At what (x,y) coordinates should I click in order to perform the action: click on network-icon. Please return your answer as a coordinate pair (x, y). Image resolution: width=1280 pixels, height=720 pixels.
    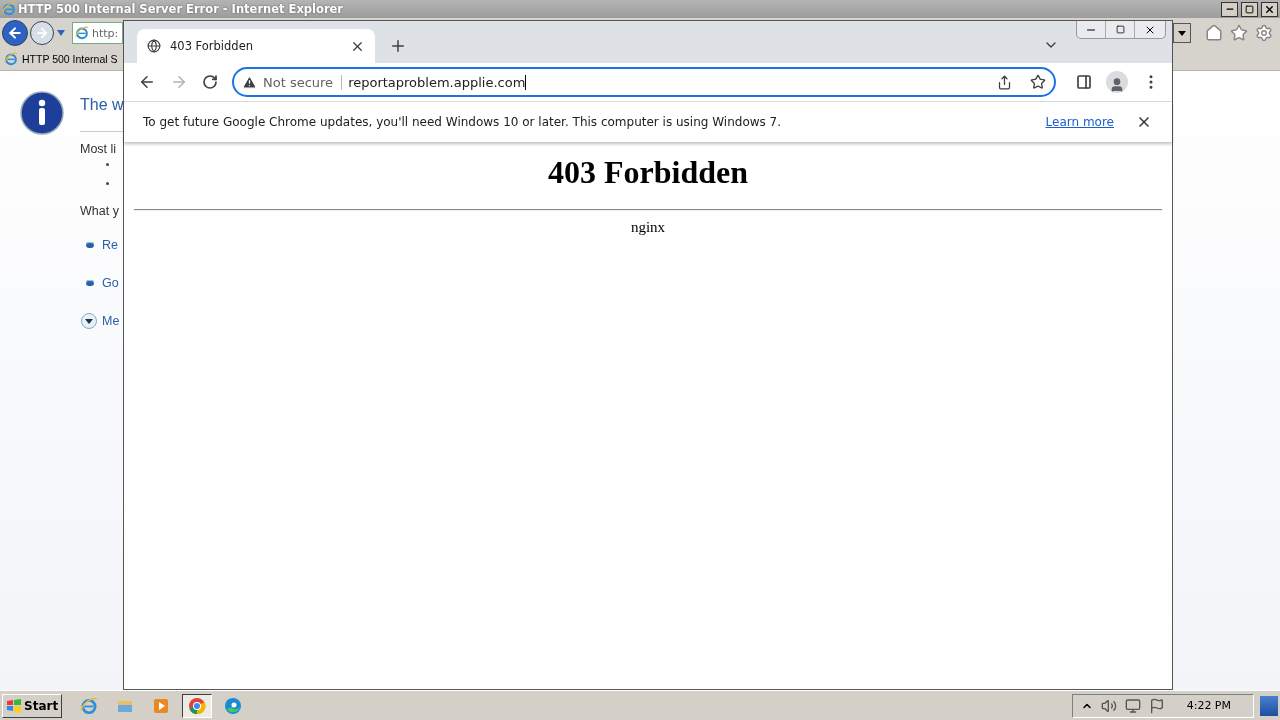
    Looking at the image, I should click on (1132, 705).